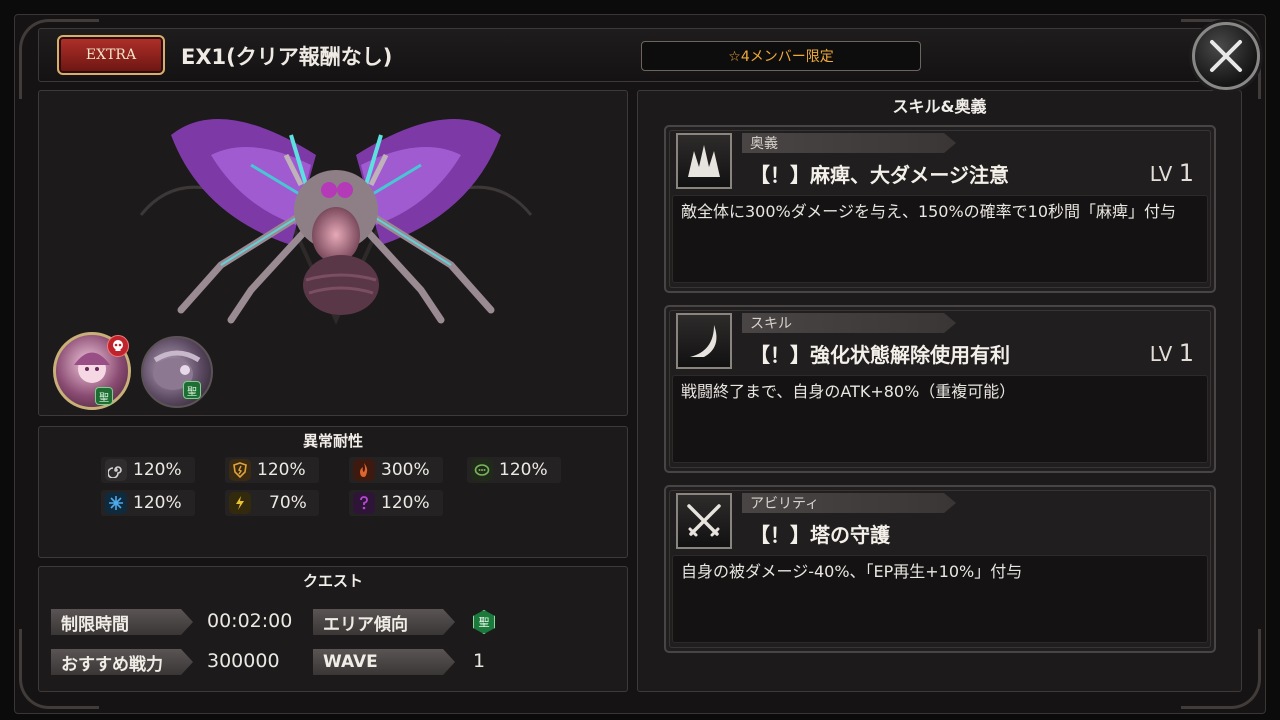  I want to click on burn-icon, so click(364, 470).